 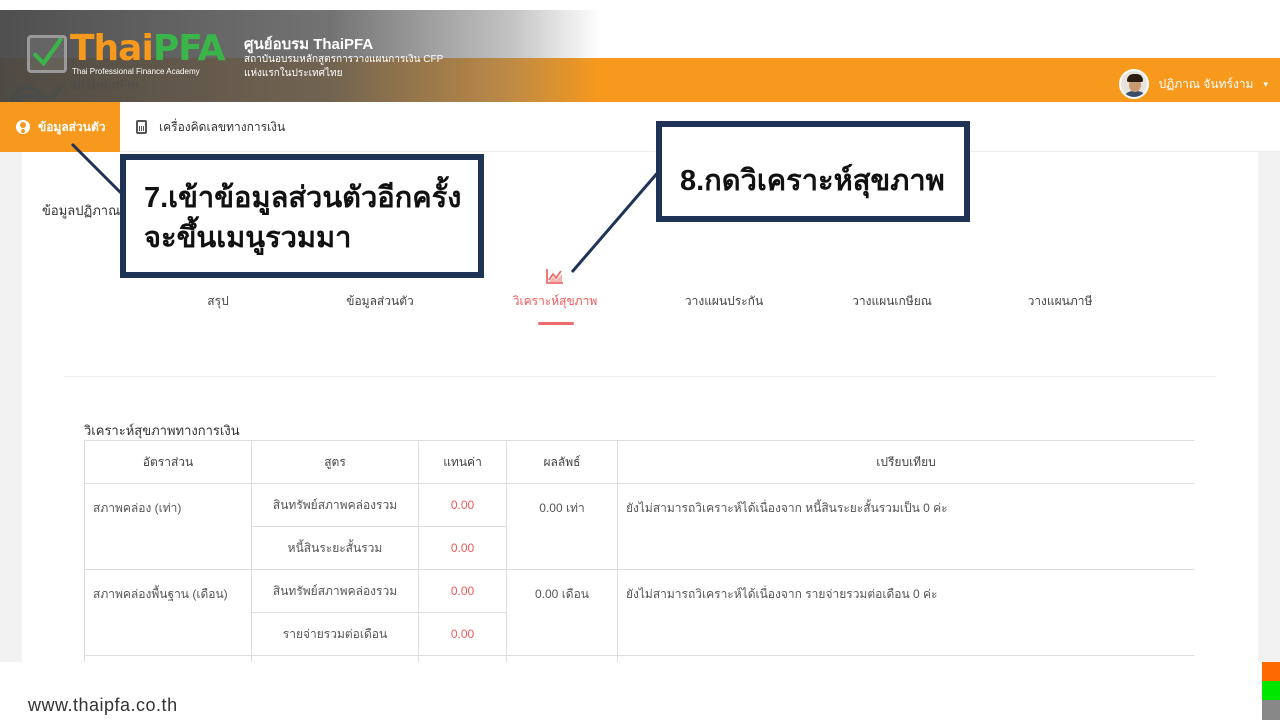 What do you see at coordinates (344, 59) in the screenshot?
I see `banner-description: สถาบันอบรมหลักสูตรการวางแผนการเงิน CFP` at bounding box center [344, 59].